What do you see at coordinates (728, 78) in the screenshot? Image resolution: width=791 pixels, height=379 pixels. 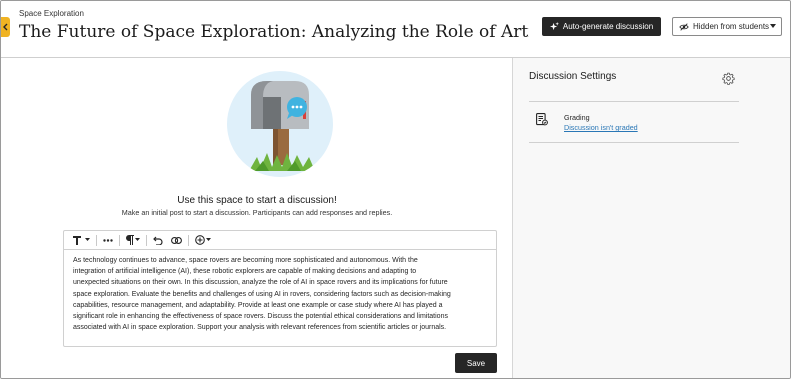 I see `gear-icon` at bounding box center [728, 78].